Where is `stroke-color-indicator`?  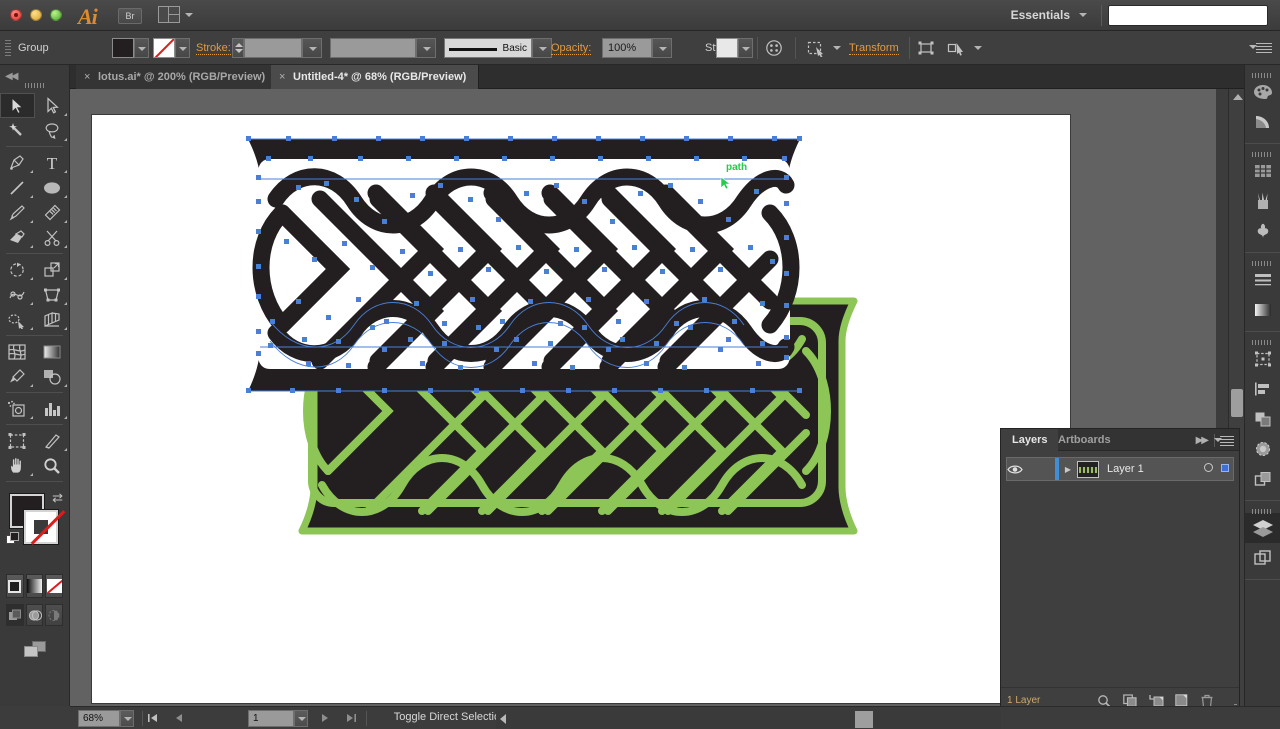
stroke-color-indicator is located at coordinates (45, 527).